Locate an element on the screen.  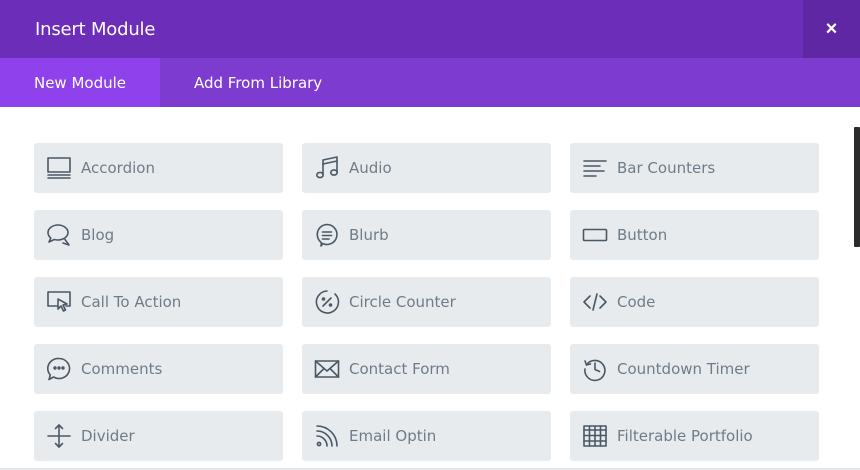
module-audio: Audio is located at coordinates (426, 168).